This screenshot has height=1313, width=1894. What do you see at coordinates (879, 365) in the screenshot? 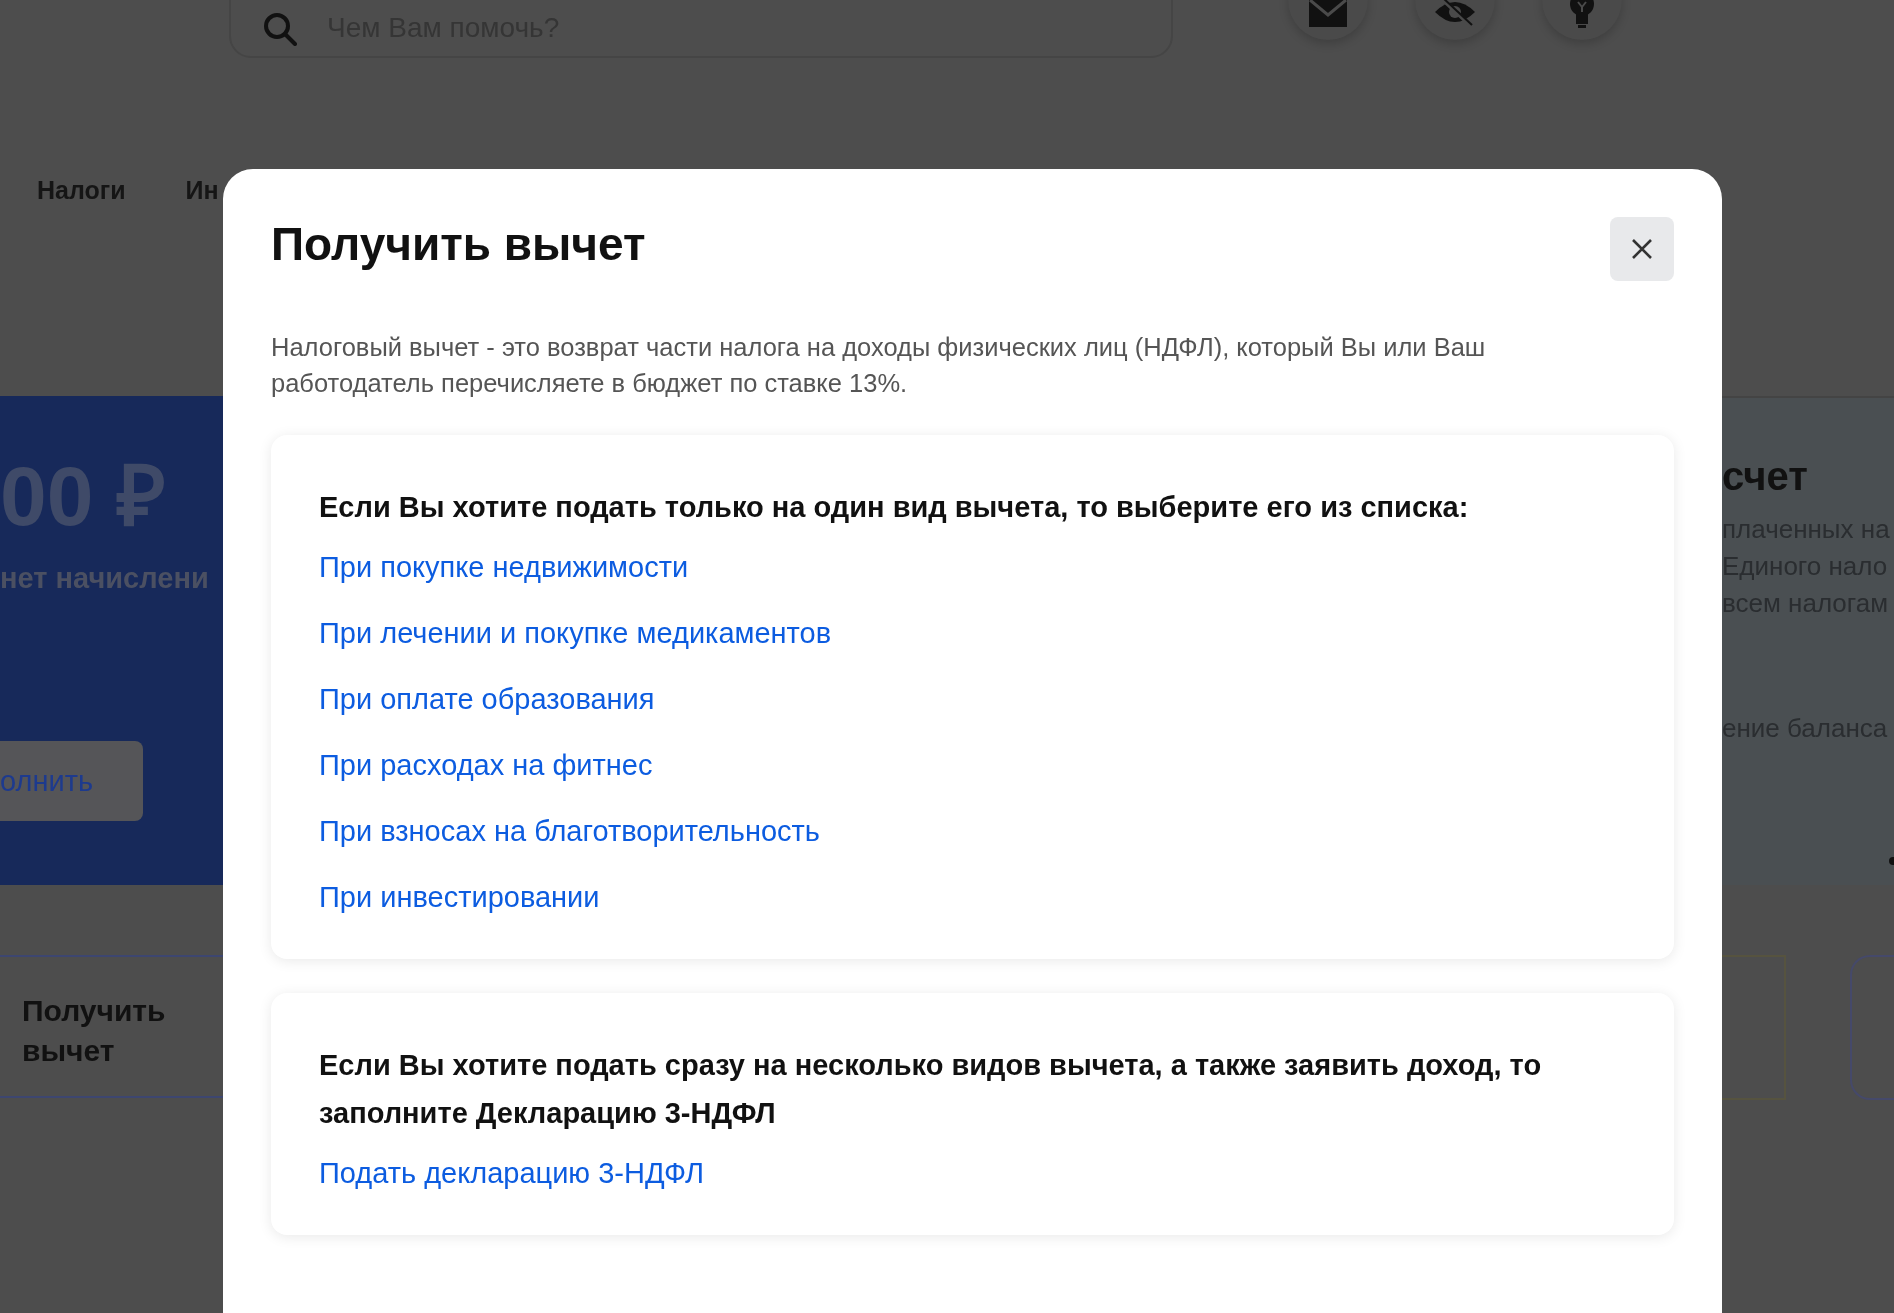
I see `modal-description: Налоговый вычет - это возврат части налога на доходы физических лиц (НДФЛ), который Вы или Ваш работодатель перечисляете в бюджет по ставке 13%.` at bounding box center [879, 365].